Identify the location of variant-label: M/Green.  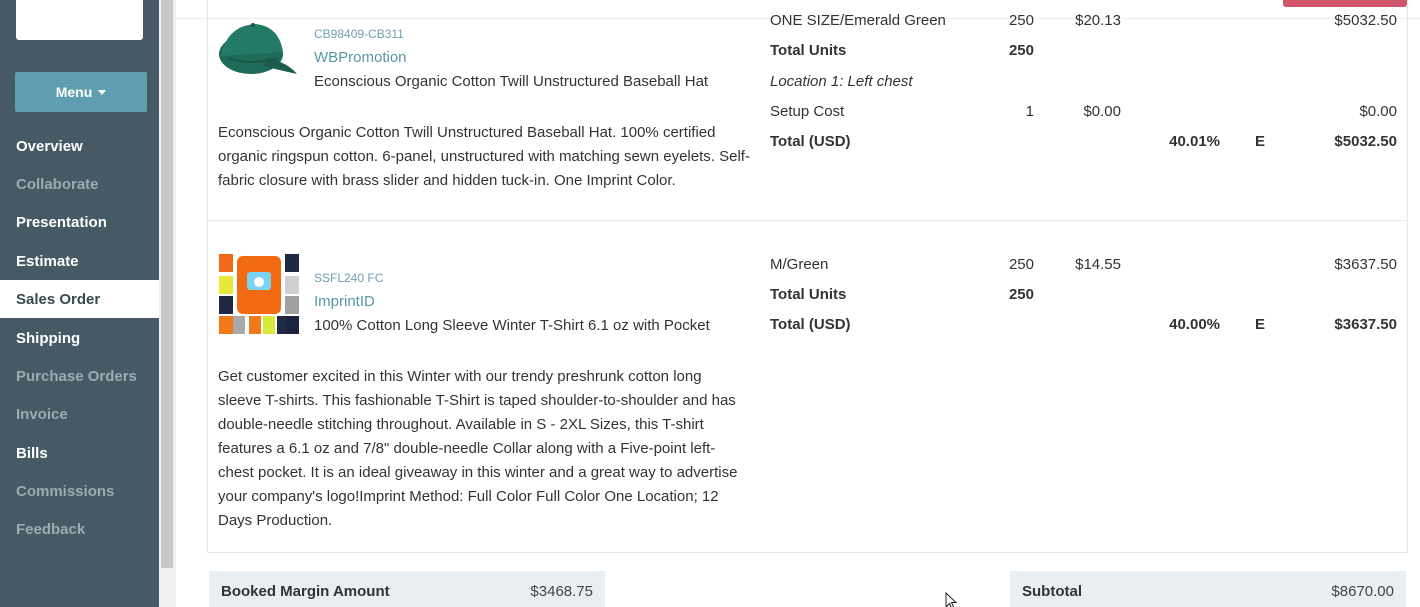
(799, 264).